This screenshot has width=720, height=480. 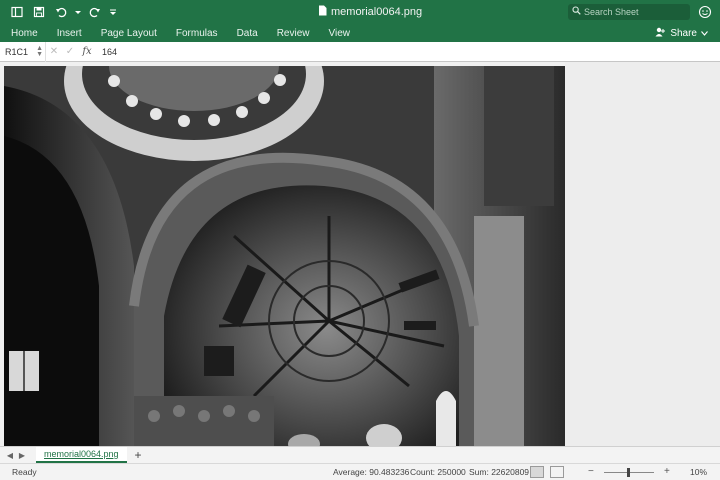 I want to click on formula-bar: R1C1 ▲ ▼ ✕ ✓ fx 164, so click(x=360, y=51).